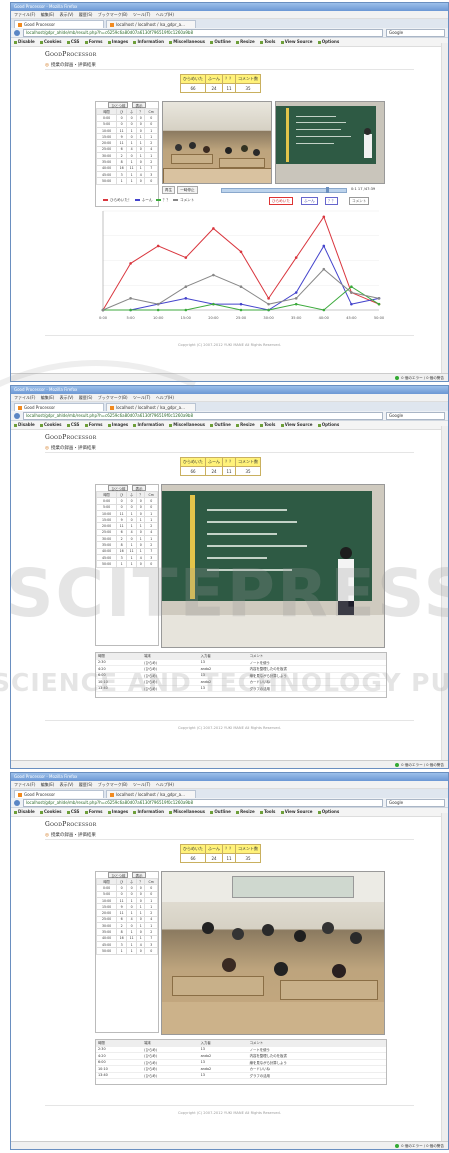 This screenshot has width=449, height=1153. Describe the element at coordinates (309, 201) in the screenshot. I see `toggle-fun-button: ふーん` at that location.